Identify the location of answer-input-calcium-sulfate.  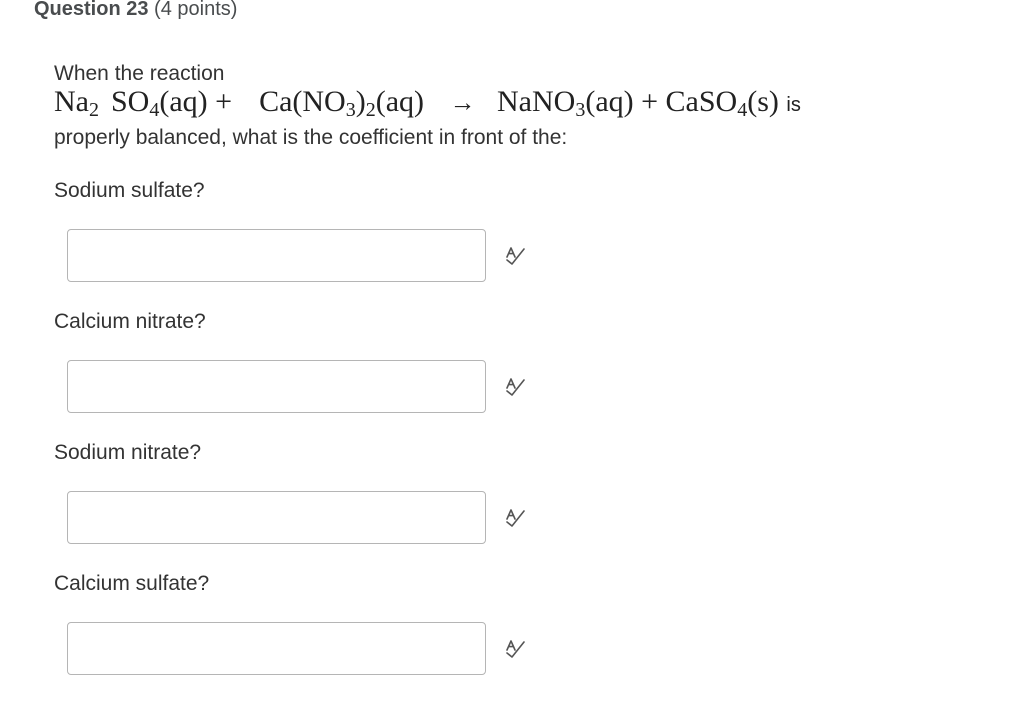
(276, 648).